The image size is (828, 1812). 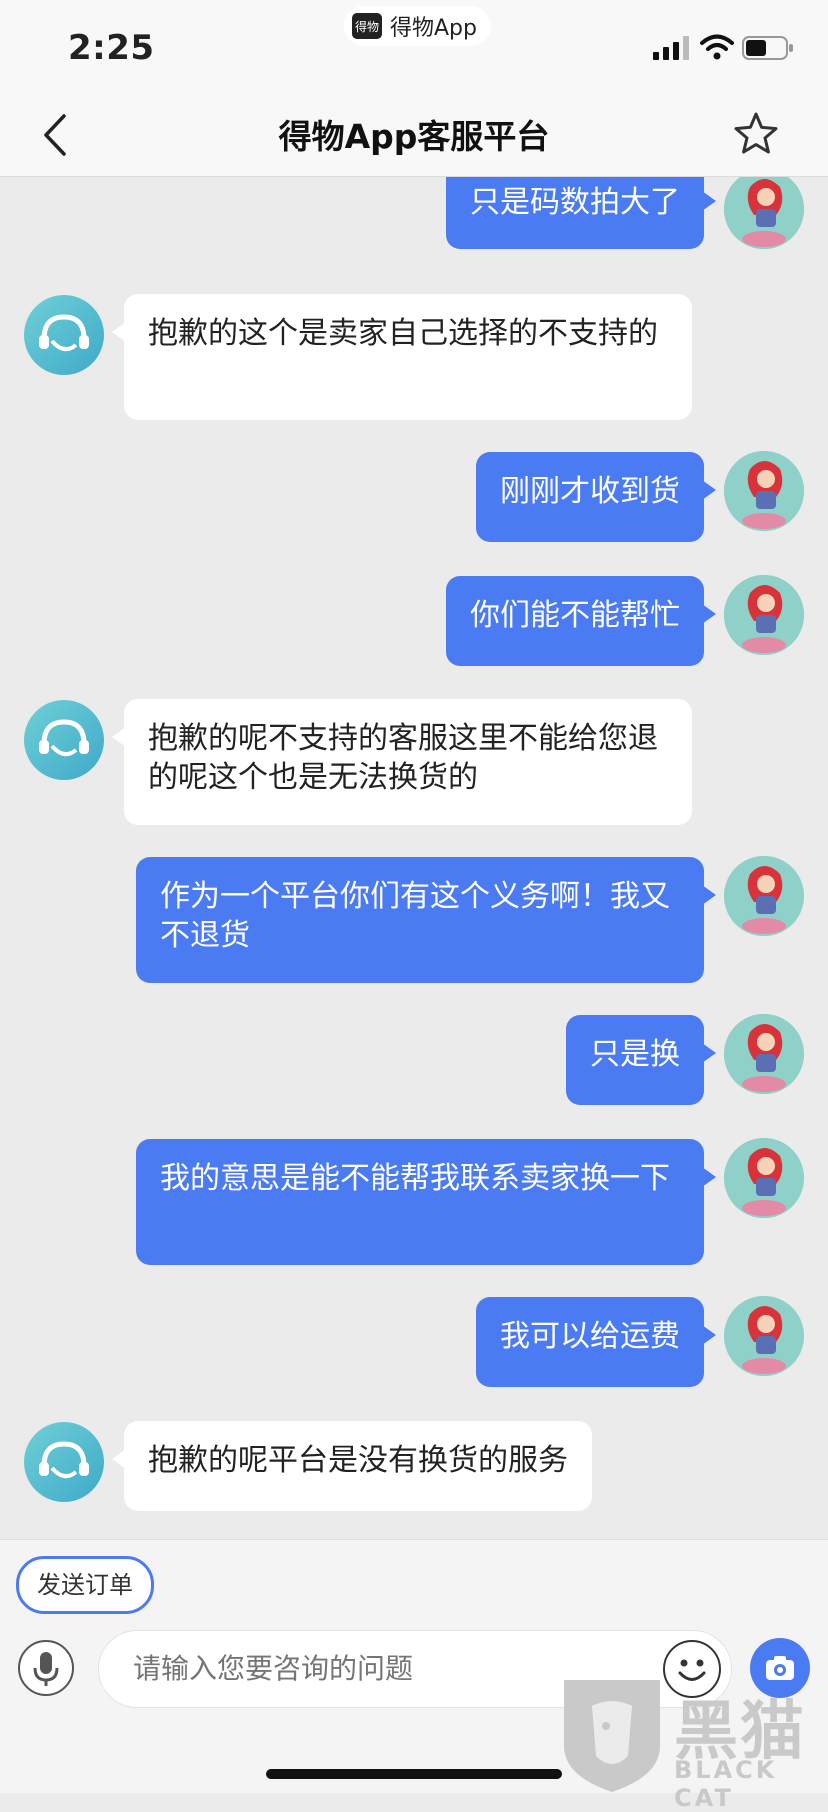 What do you see at coordinates (581, 621) in the screenshot?
I see `user-message-bubble: 你们能不能帮忙` at bounding box center [581, 621].